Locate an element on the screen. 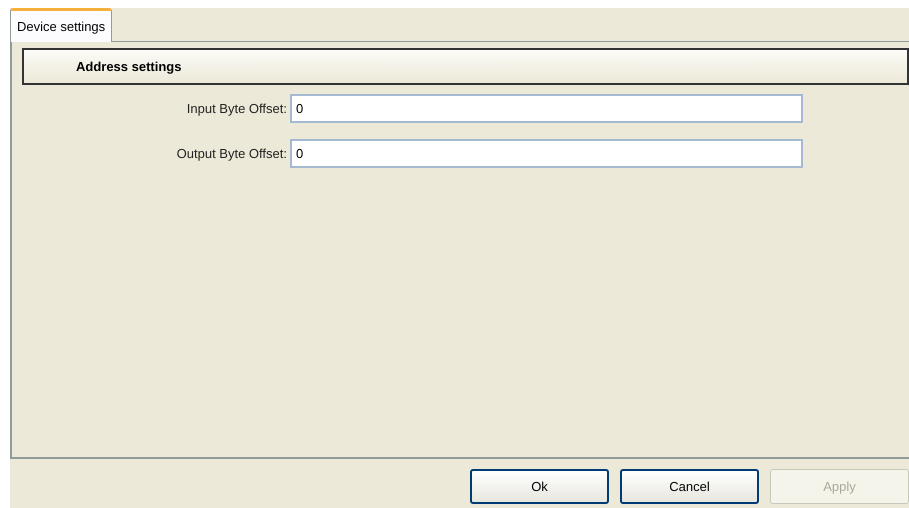 Image resolution: width=909 pixels, height=508 pixels. dialog-button: Ok is located at coordinates (539, 486).